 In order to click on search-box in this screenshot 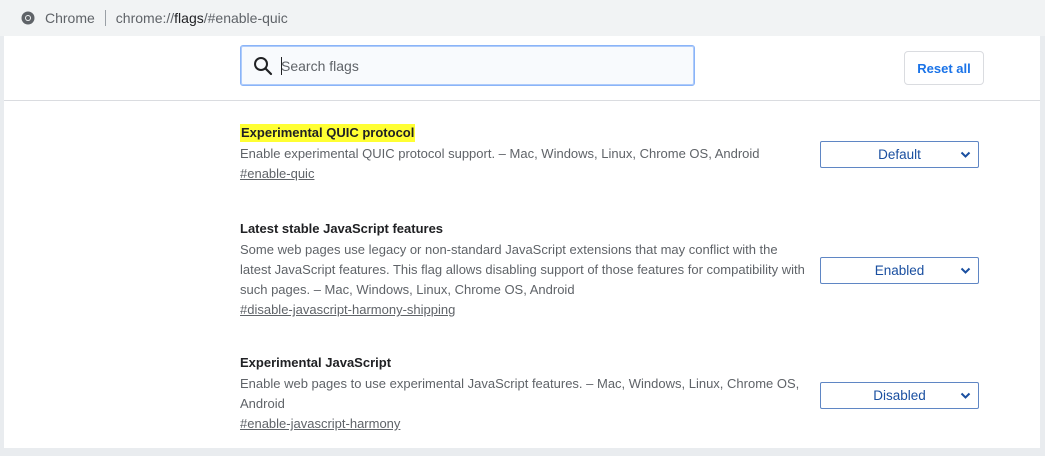, I will do `click(467, 65)`.